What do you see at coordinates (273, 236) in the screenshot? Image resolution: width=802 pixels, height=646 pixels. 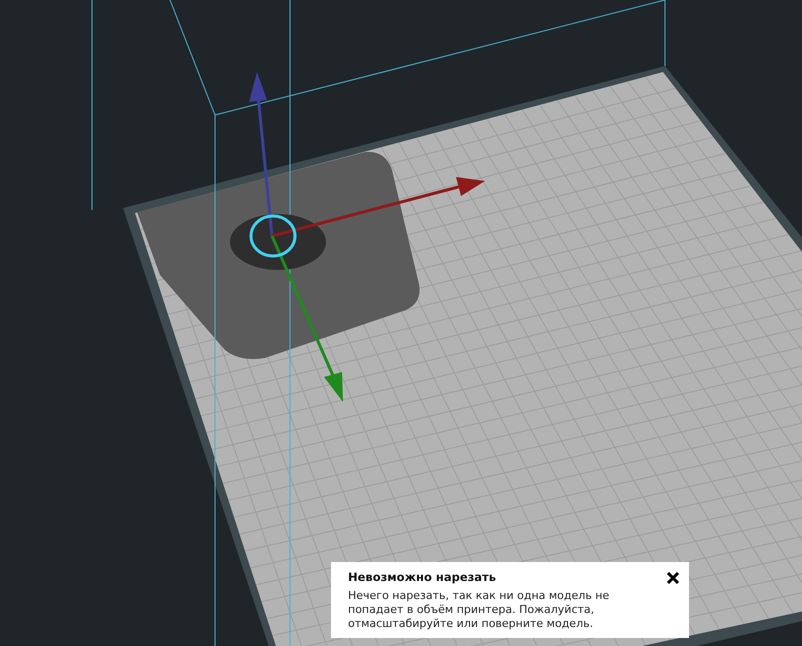 I see `rotation-ring` at bounding box center [273, 236].